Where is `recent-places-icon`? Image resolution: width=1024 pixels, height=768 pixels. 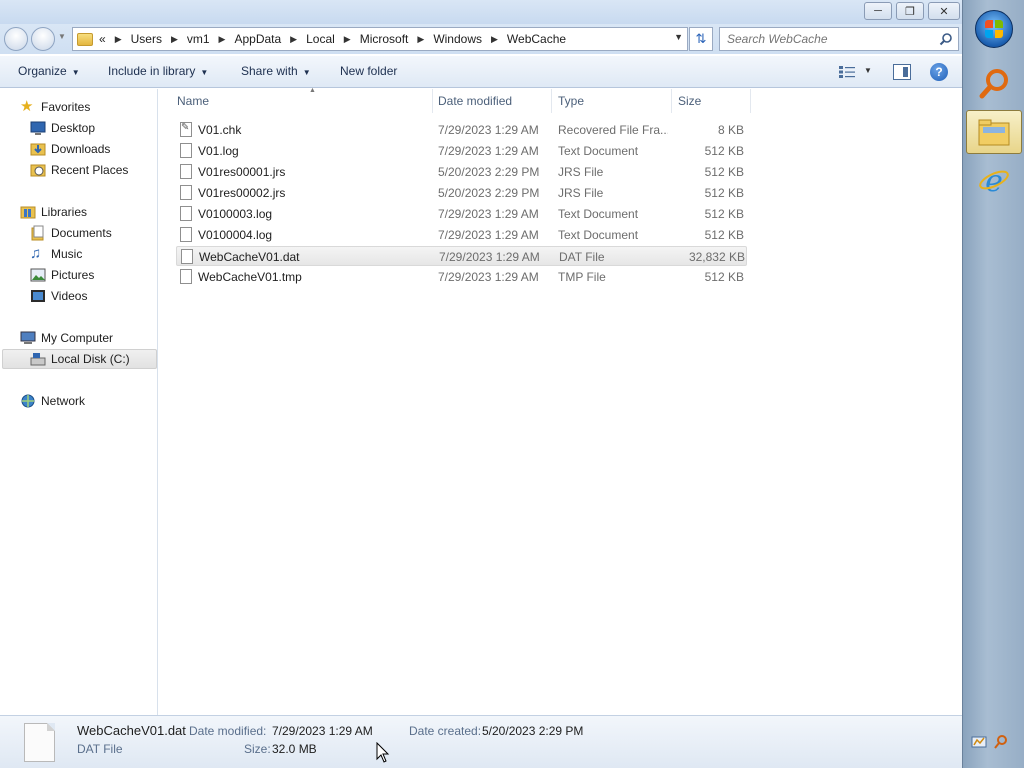 recent-places-icon is located at coordinates (38, 170).